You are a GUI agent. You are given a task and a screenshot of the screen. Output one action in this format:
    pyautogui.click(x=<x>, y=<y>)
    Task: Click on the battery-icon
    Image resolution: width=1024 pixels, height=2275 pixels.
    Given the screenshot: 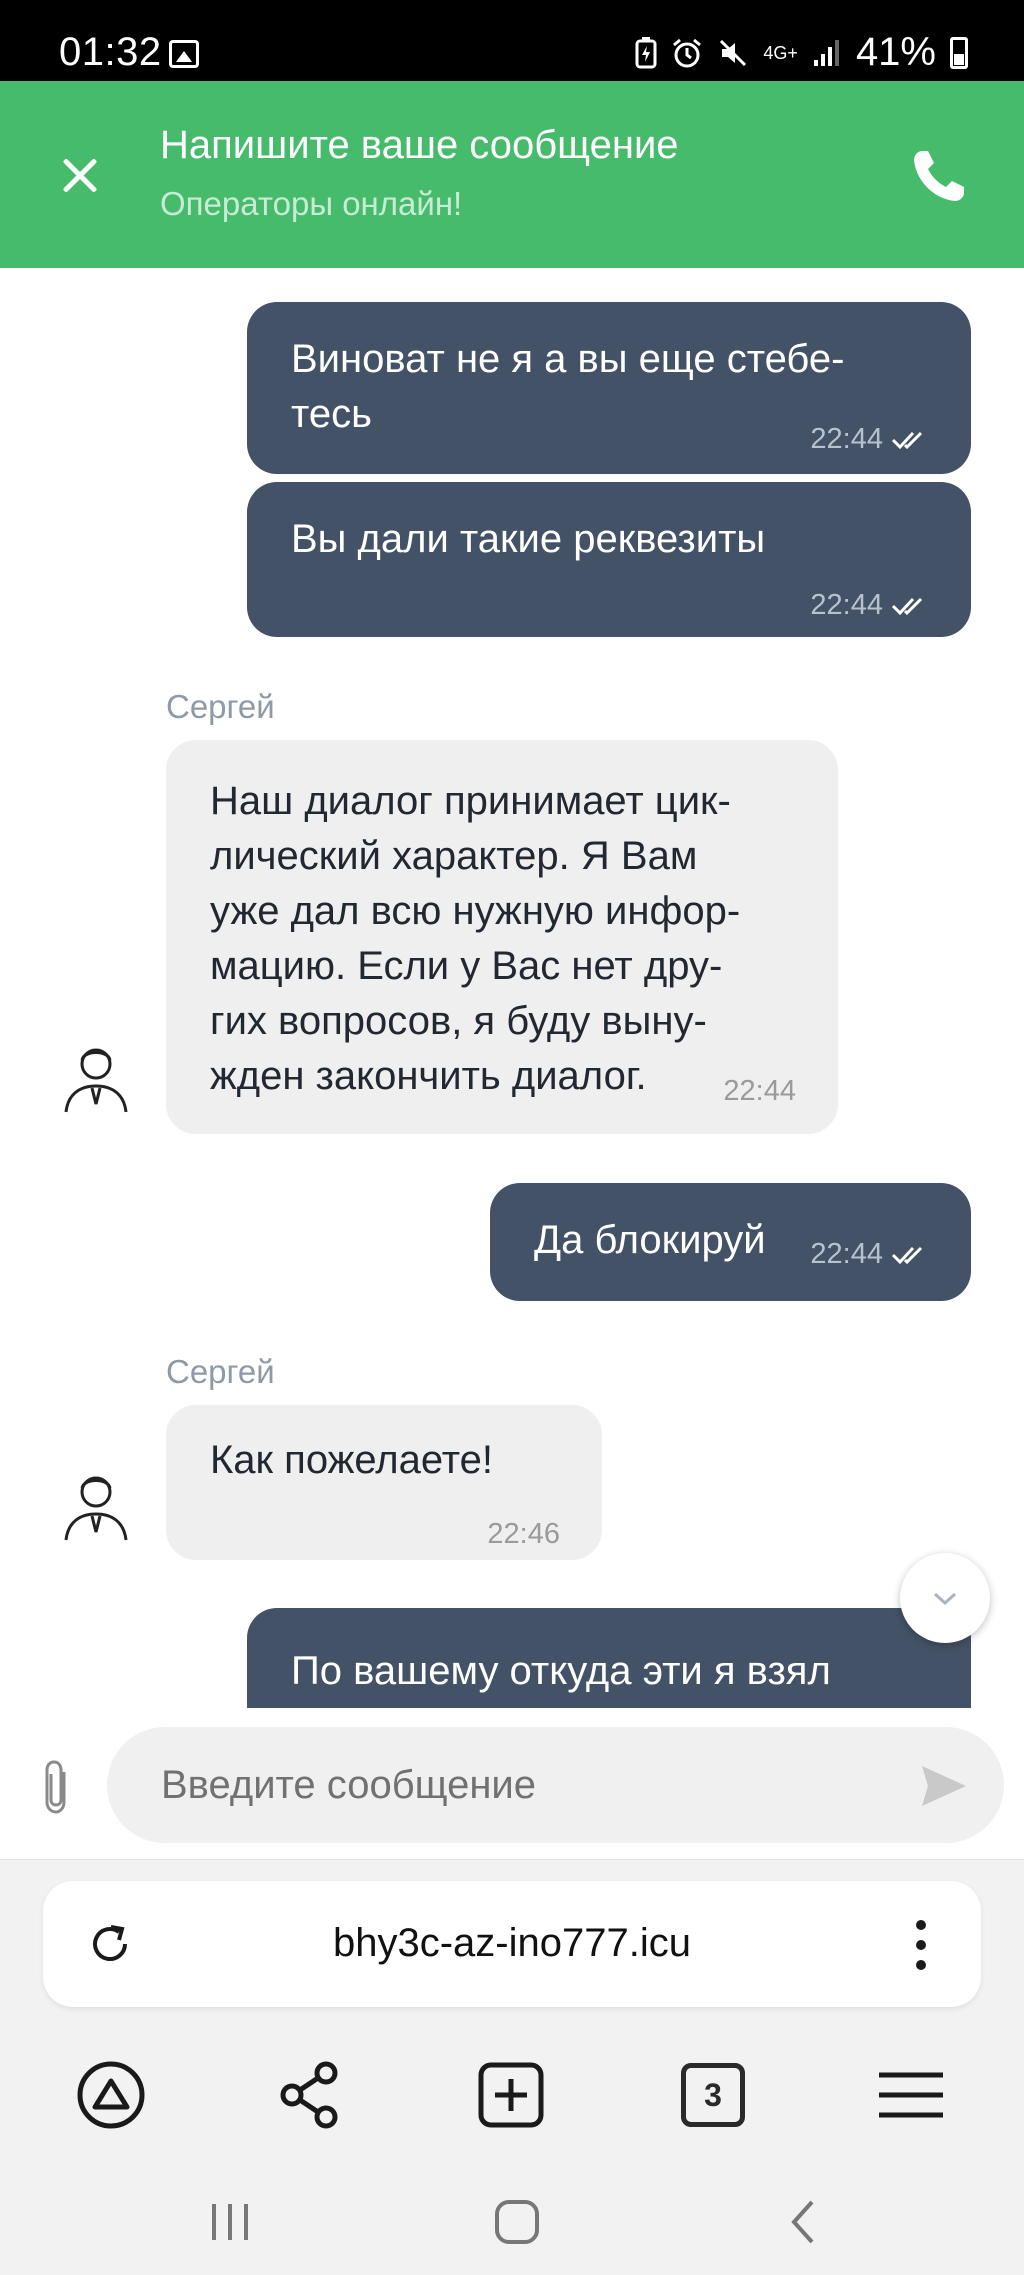 What is the action you would take?
    pyautogui.click(x=959, y=52)
    